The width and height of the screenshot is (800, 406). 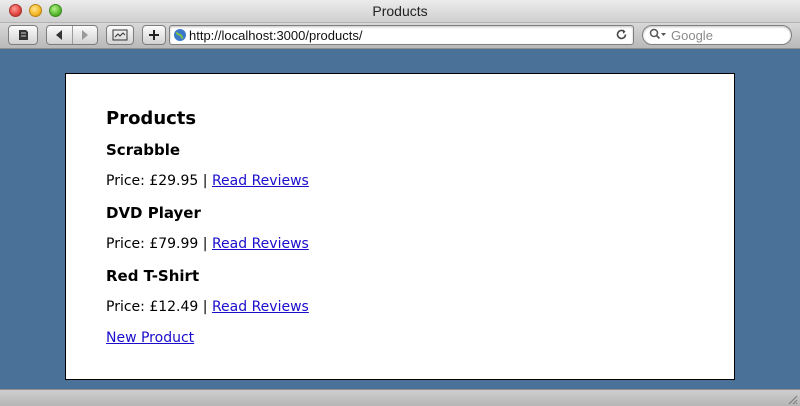 I want to click on search-field: Google, so click(x=717, y=35).